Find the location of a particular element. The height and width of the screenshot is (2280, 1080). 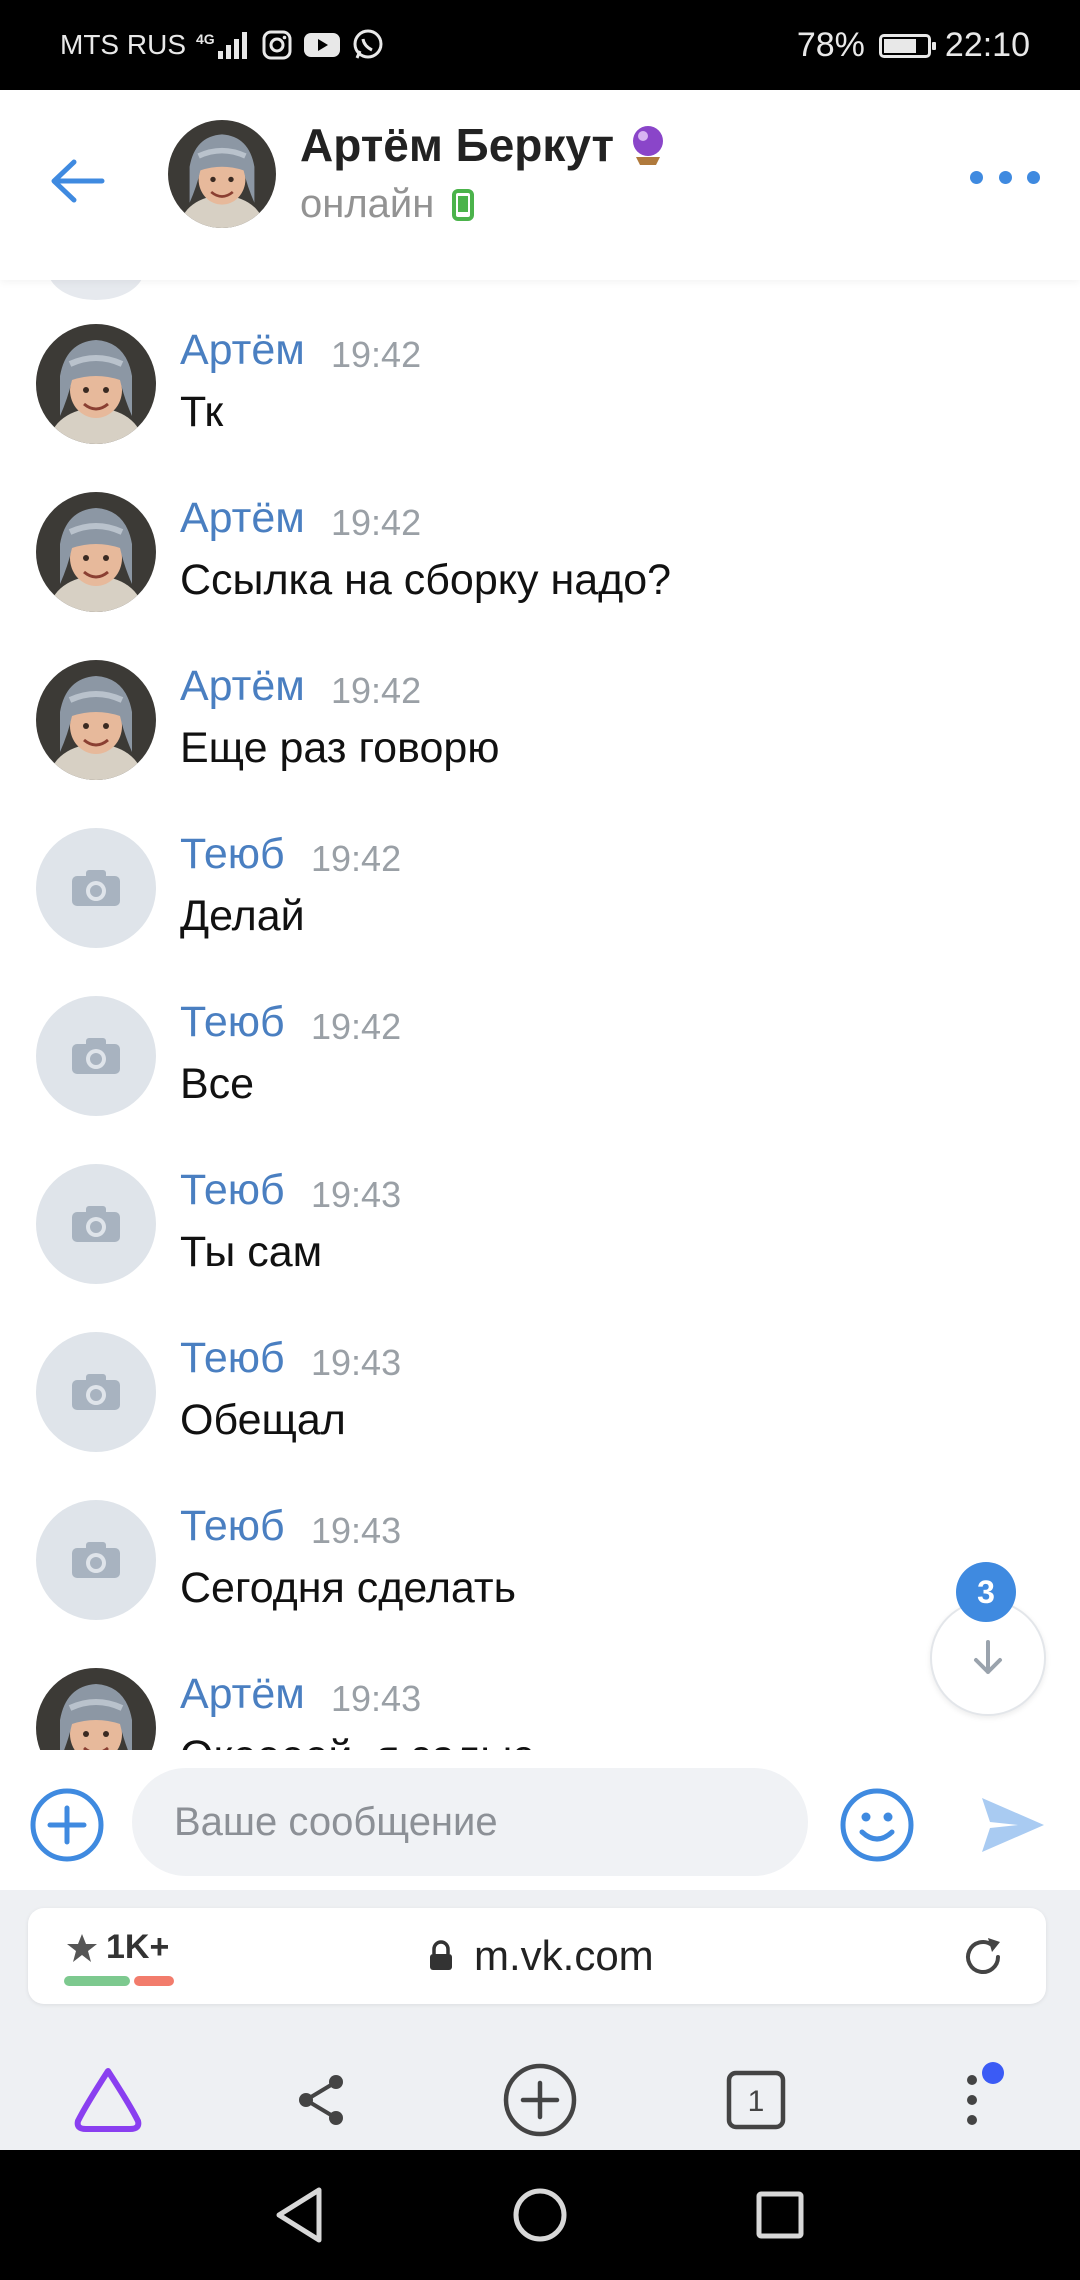

alice-button is located at coordinates (108, 2100).